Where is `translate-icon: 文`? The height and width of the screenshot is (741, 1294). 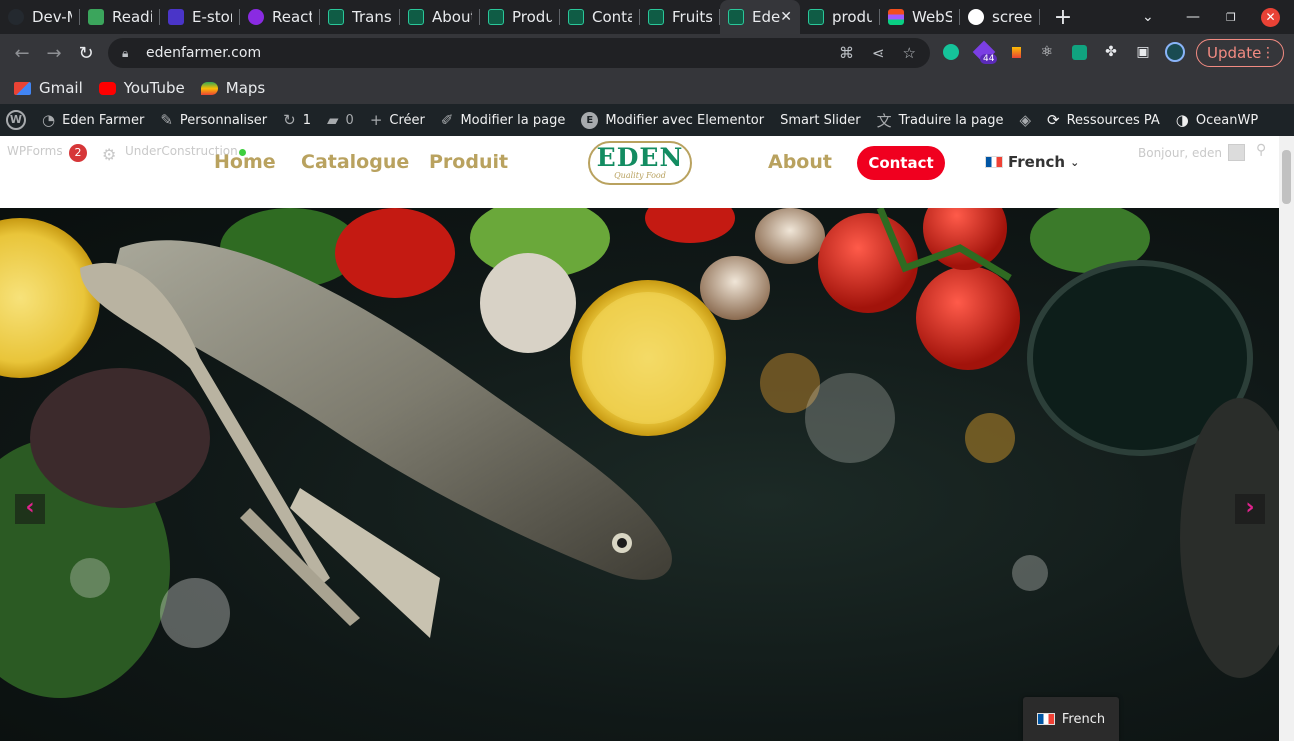
translate-icon: 文 is located at coordinates (884, 120).